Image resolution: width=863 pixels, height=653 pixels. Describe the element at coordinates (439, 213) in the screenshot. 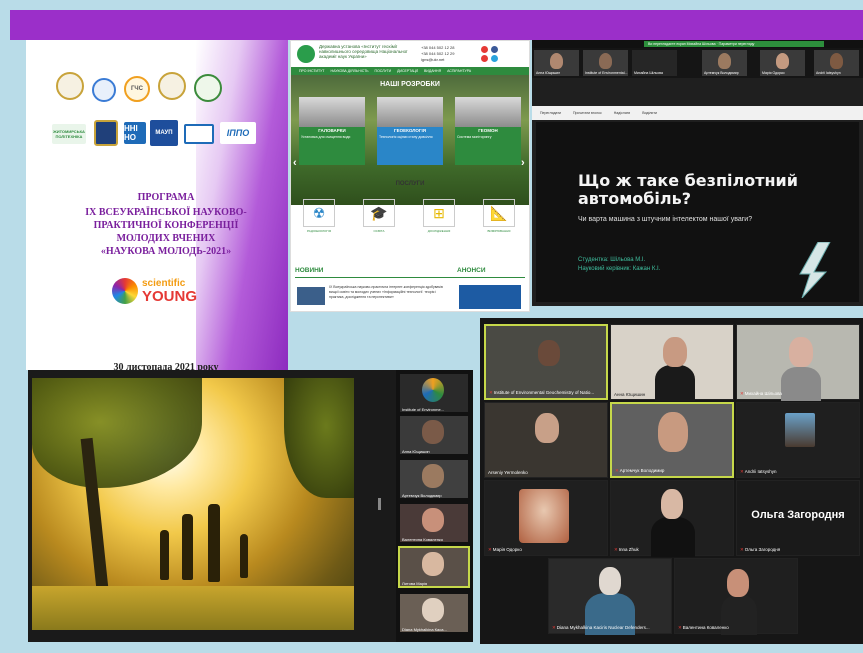

I see `structure-icon: ⊞` at that location.